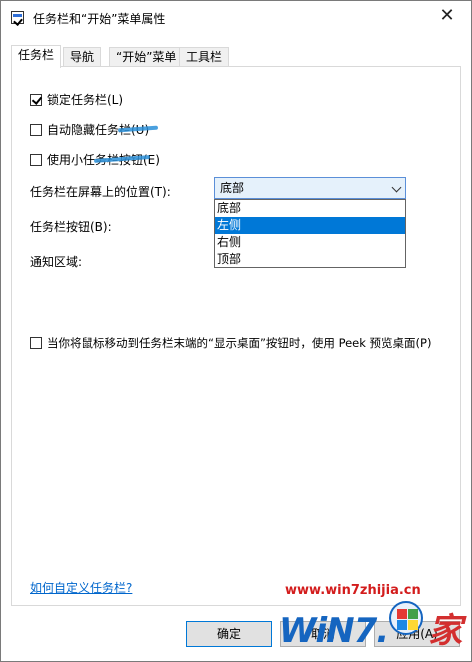 This screenshot has width=472, height=662. I want to click on cancel-button: 取消, so click(323, 634).